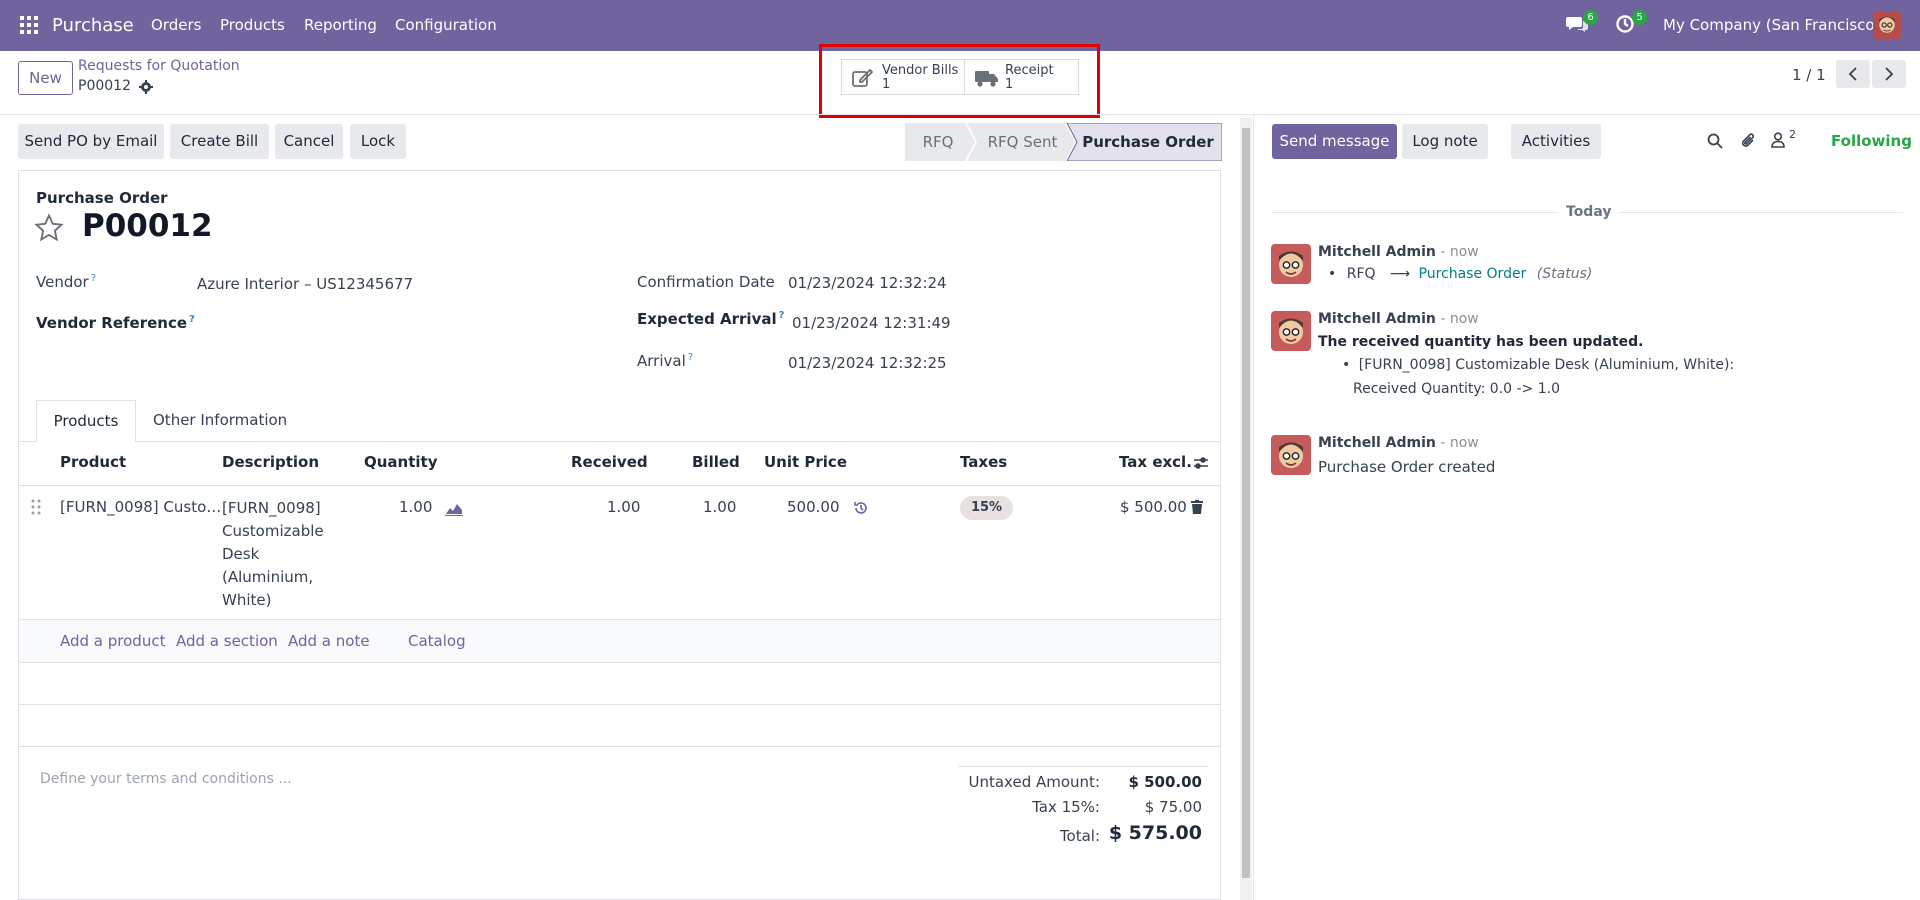 This screenshot has width=1920, height=900. I want to click on company-switcher: My Company (San Francisco), so click(1771, 25).